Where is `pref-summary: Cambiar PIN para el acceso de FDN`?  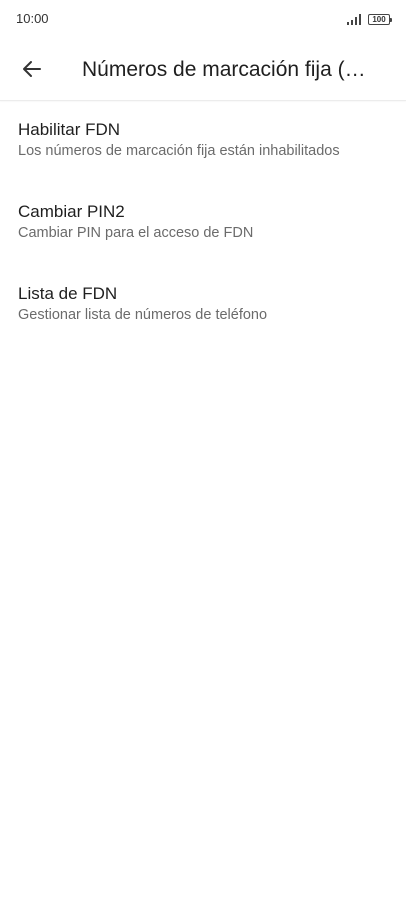 pref-summary: Cambiar PIN para el acceso de FDN is located at coordinates (136, 233).